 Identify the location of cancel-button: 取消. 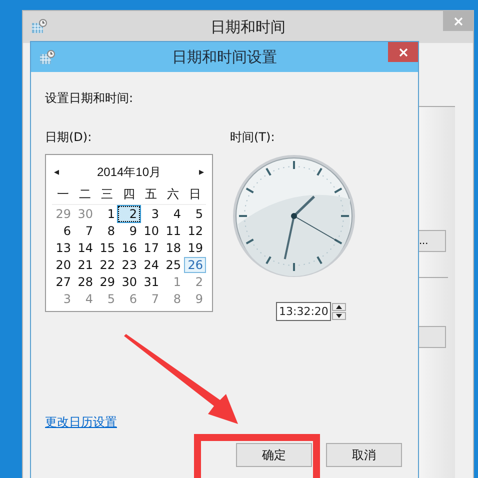
(364, 455).